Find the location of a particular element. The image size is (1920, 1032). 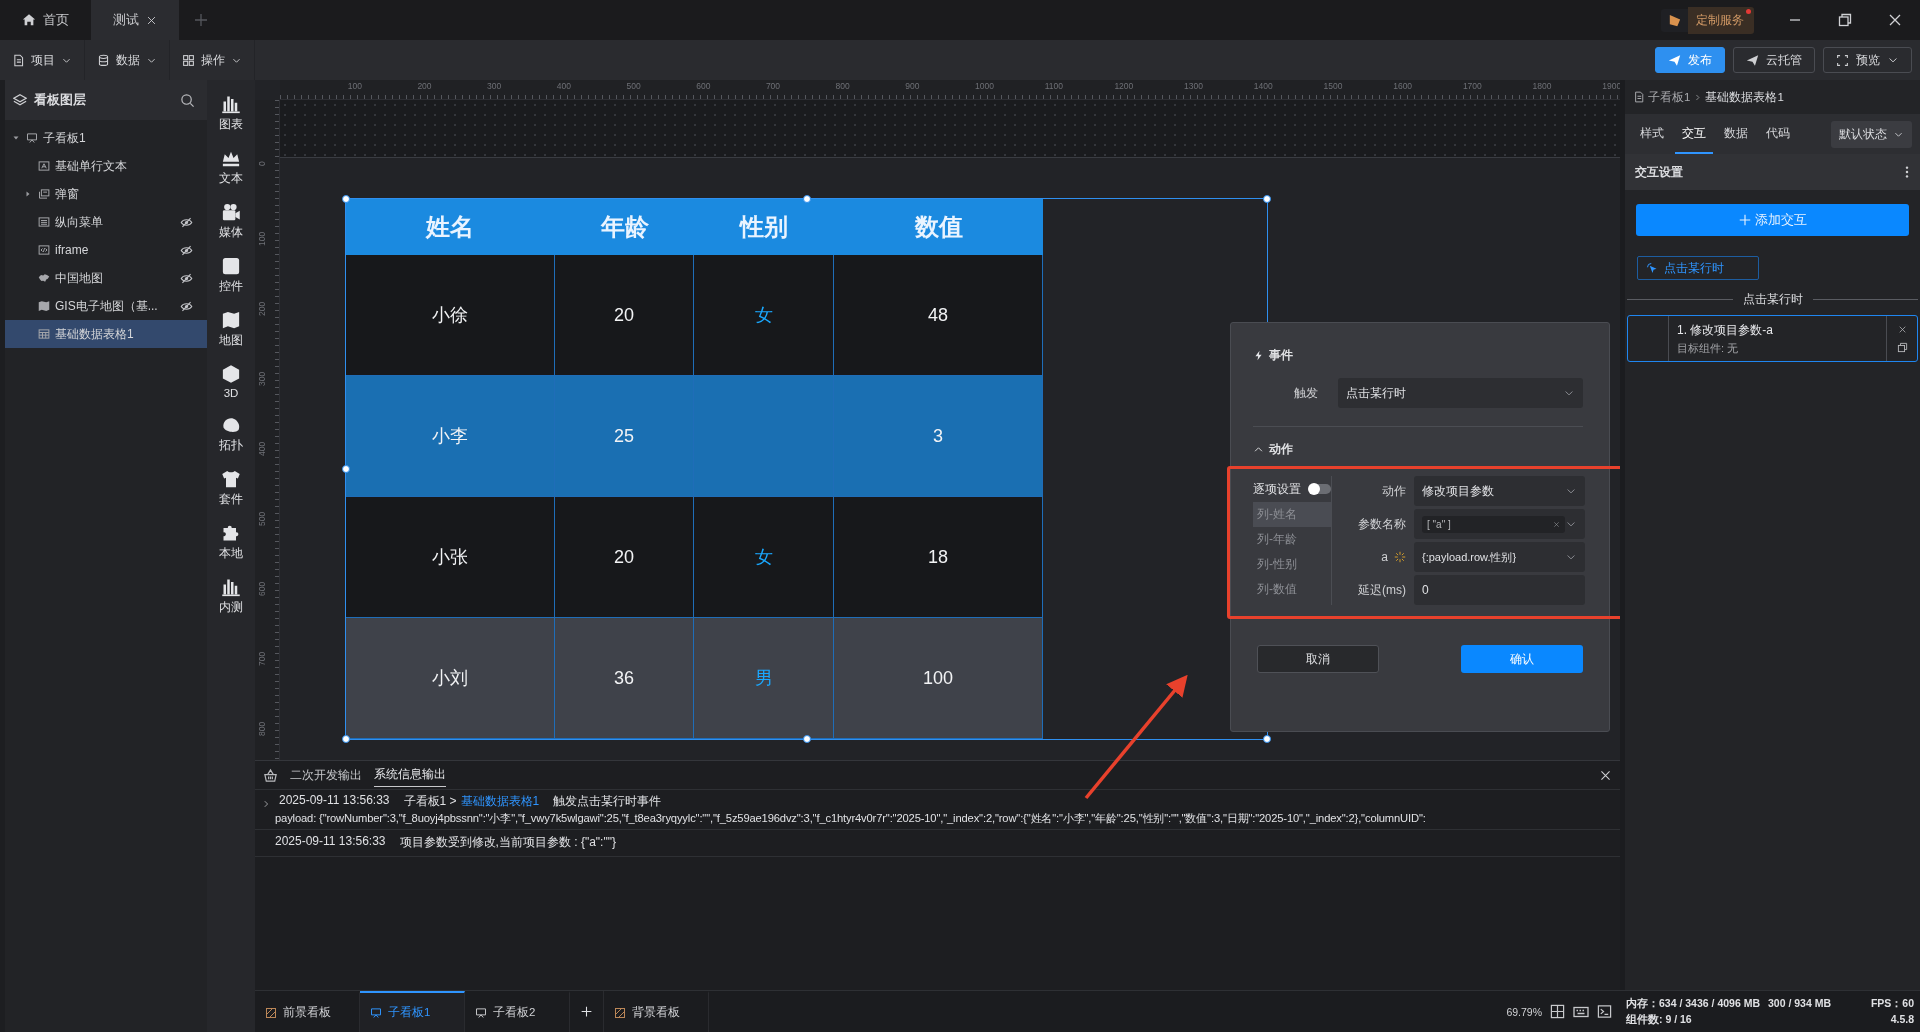

event-chip: 点击某行时 is located at coordinates (1698, 268).